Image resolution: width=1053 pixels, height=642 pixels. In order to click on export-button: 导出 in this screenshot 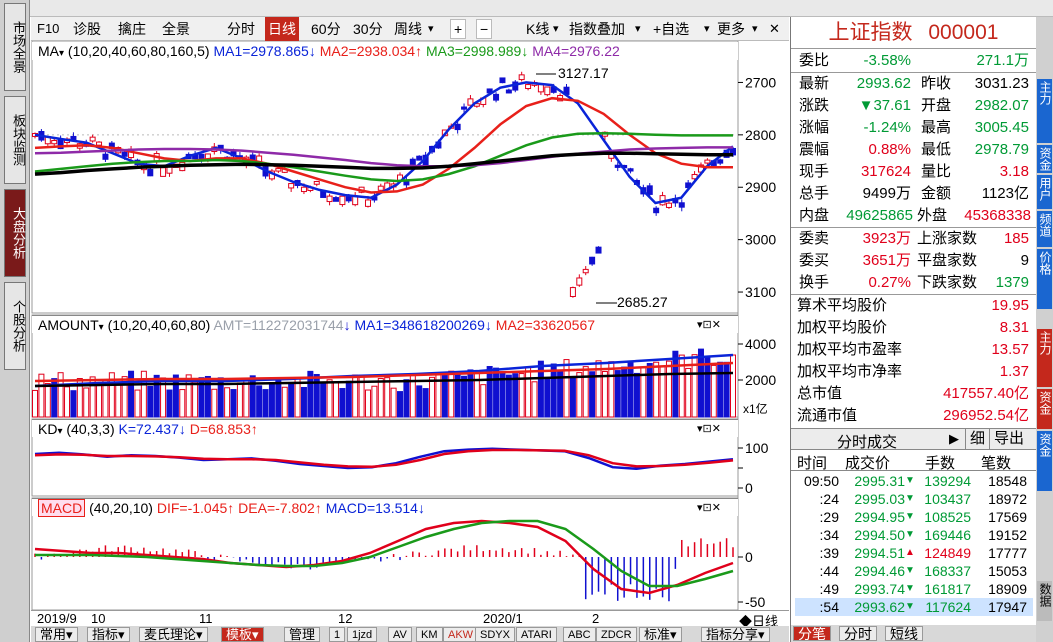, I will do `click(1006, 439)`.